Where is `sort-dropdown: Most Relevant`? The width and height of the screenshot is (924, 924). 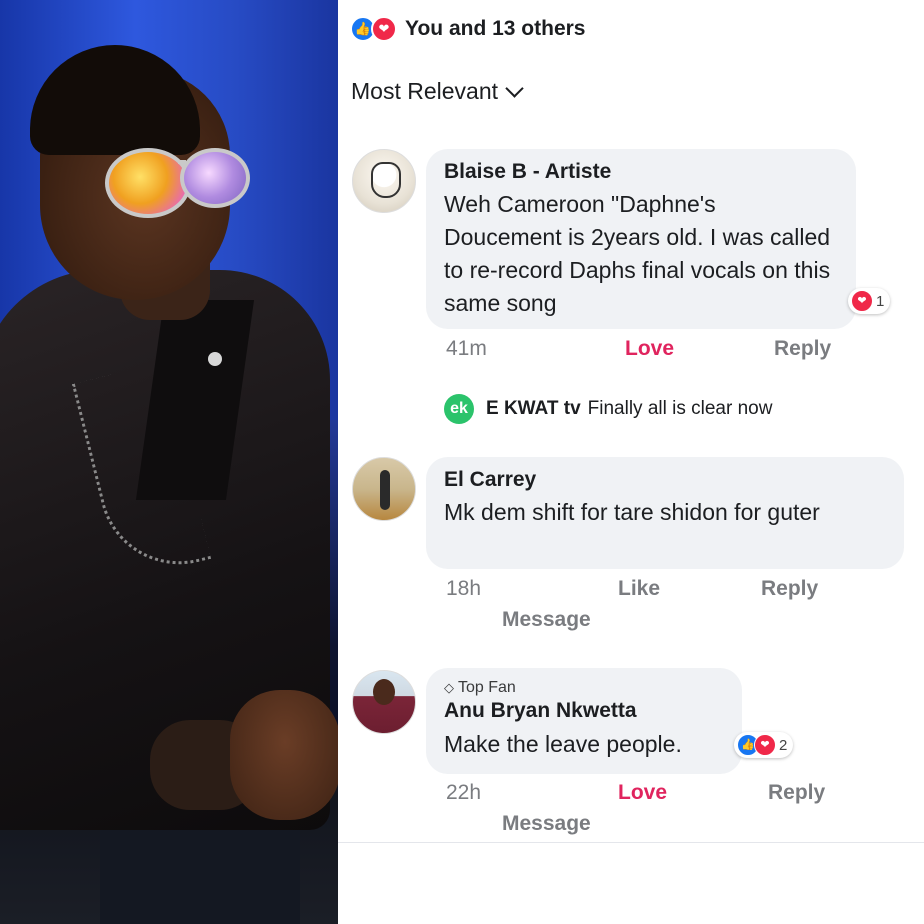 sort-dropdown: Most Relevant is located at coordinates (437, 91).